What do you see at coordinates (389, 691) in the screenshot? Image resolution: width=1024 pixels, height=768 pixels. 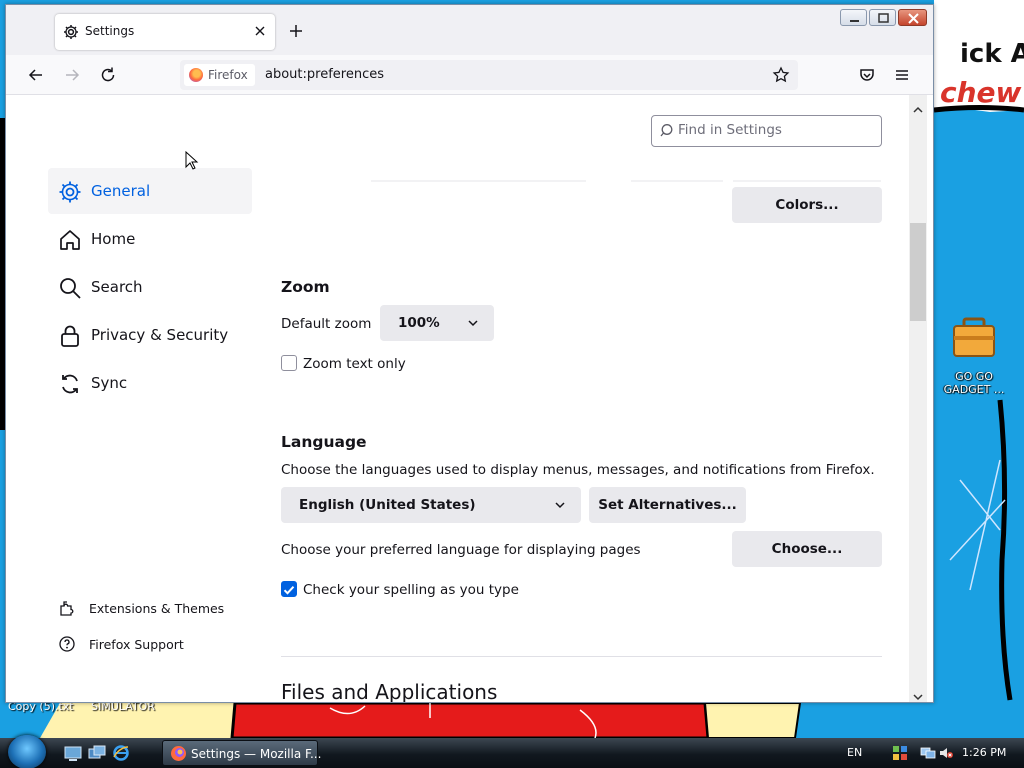 I see `files-applications-heading: Files and Applications` at bounding box center [389, 691].